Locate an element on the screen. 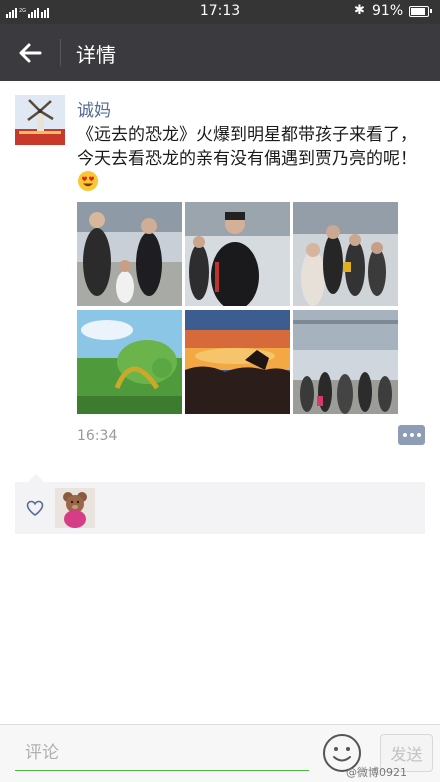 The image size is (440, 782). nav-bar: 详情 is located at coordinates (220, 52).